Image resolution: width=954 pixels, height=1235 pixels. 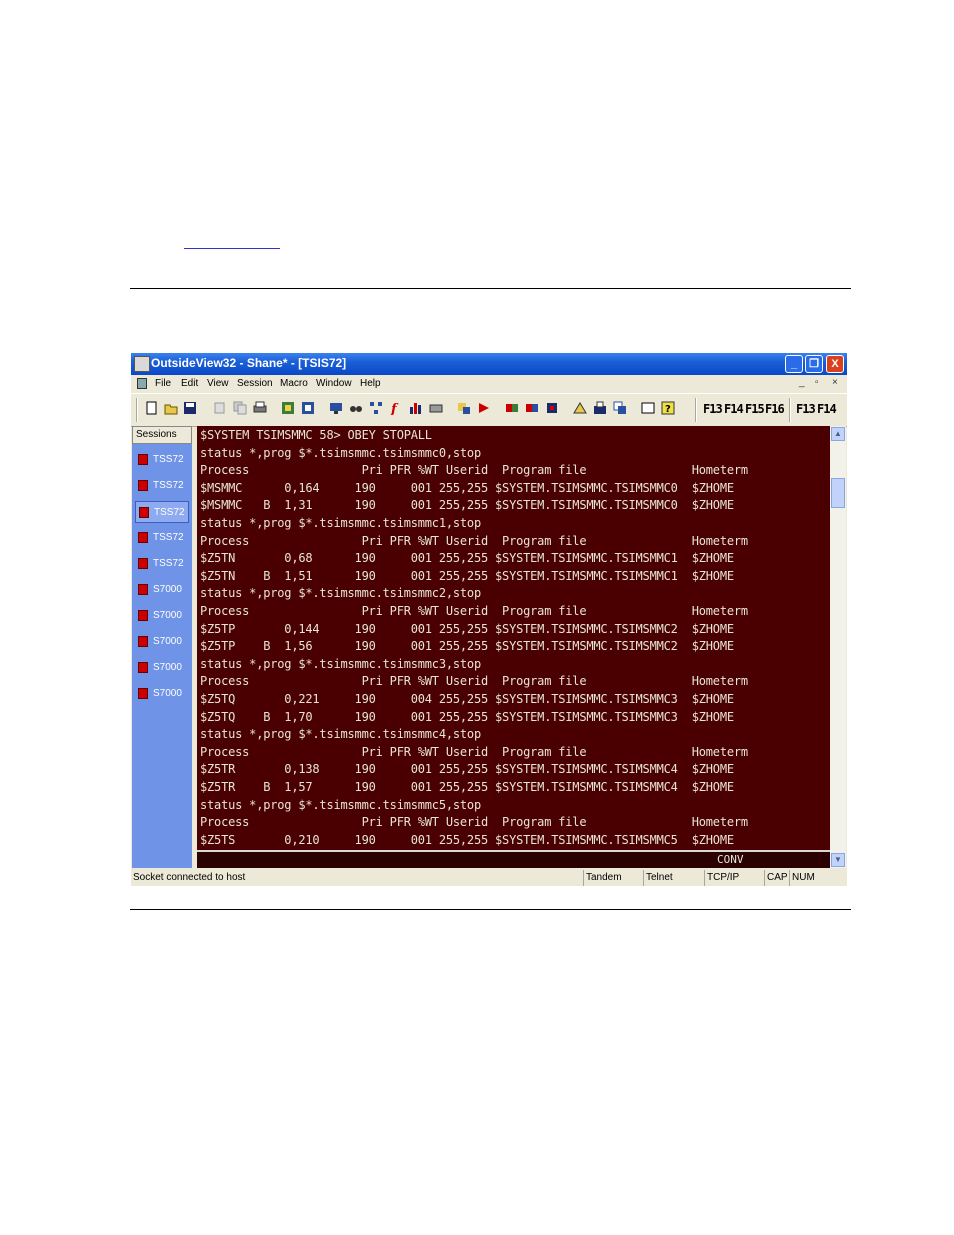 What do you see at coordinates (794, 364) in the screenshot?
I see `minimize-button: _` at bounding box center [794, 364].